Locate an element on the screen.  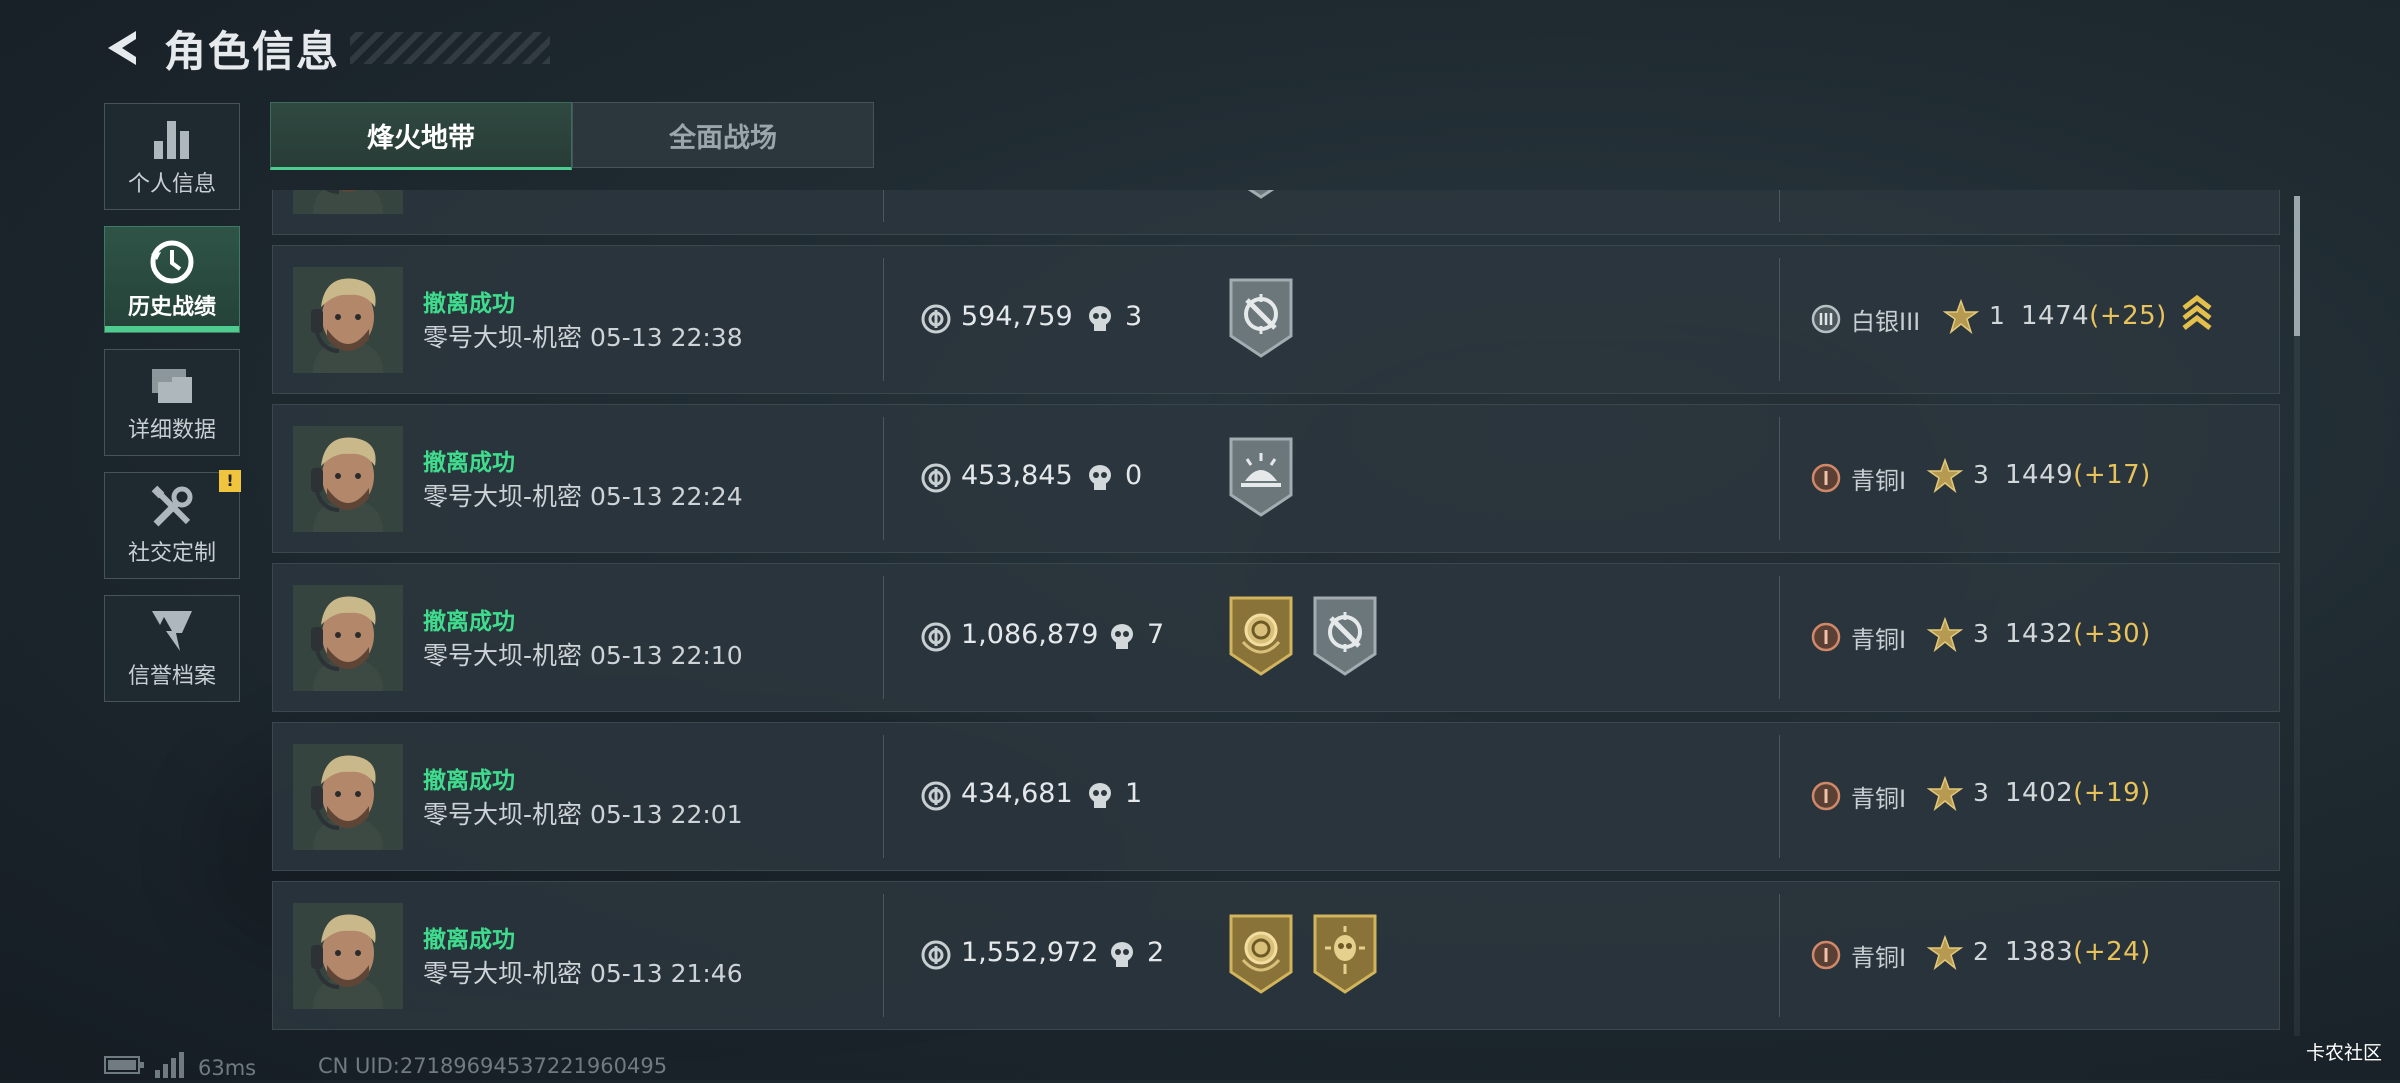
kill-count: 2 is located at coordinates (1156, 952).